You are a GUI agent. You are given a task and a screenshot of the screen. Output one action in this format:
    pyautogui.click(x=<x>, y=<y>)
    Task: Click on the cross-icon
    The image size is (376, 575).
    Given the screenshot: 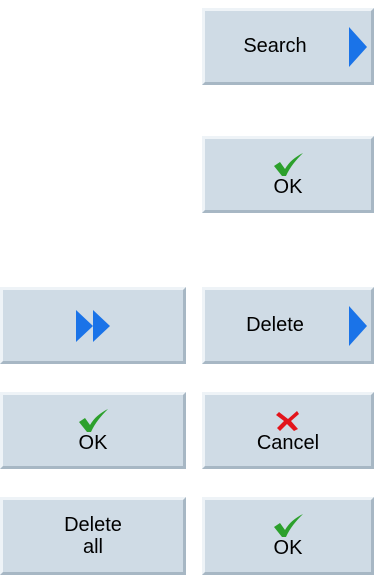 What is the action you would take?
    pyautogui.click(x=287, y=420)
    